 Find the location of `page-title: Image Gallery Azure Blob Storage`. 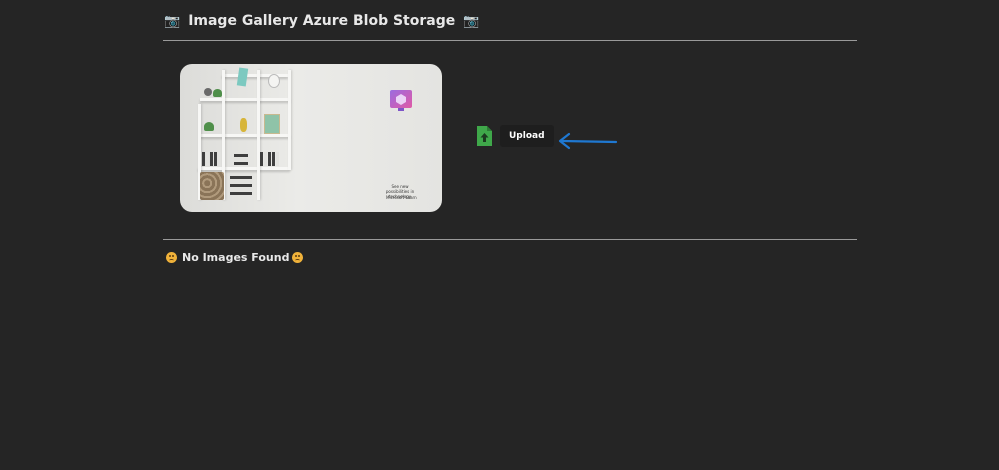

page-title: Image Gallery Azure Blob Storage is located at coordinates (322, 21).